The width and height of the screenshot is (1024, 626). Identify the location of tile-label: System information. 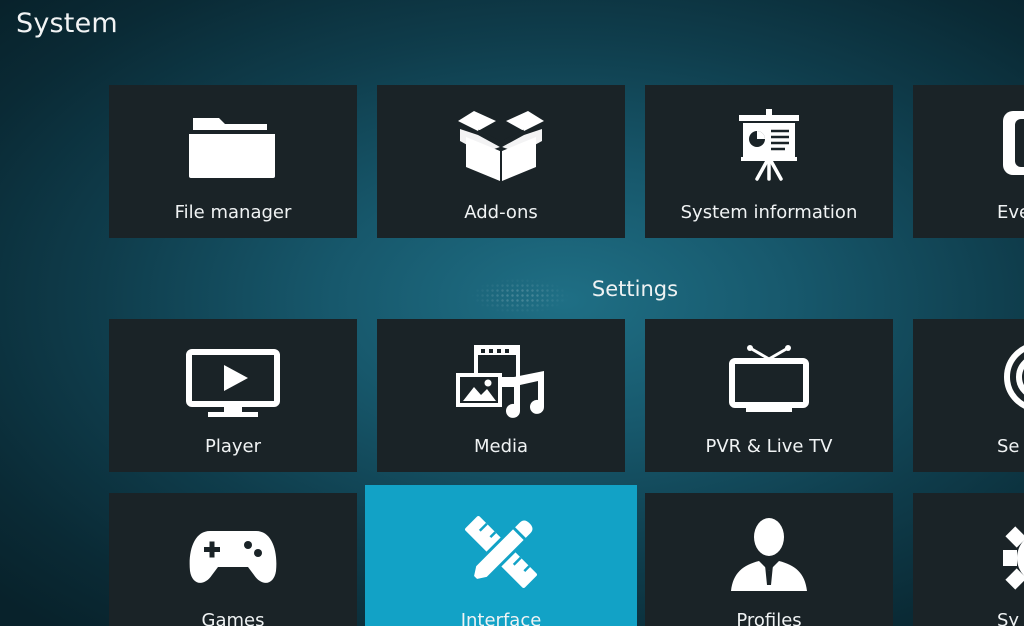
(769, 212).